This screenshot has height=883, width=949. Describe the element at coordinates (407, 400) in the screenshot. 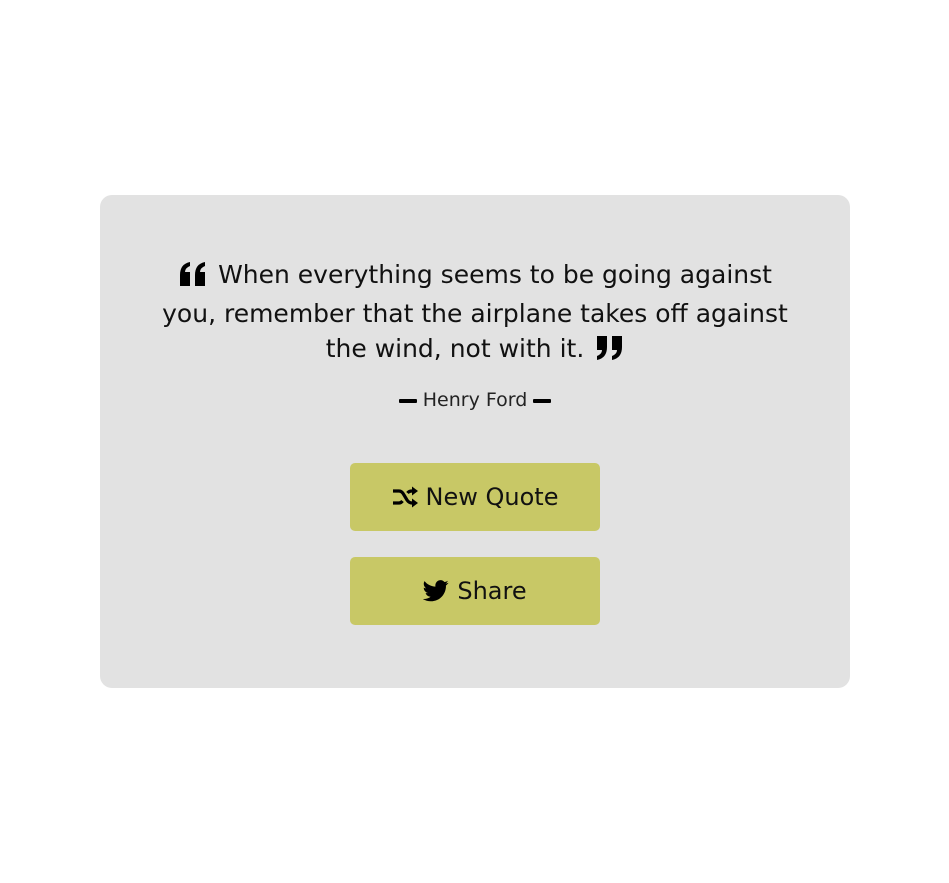

I see `dash-left` at that location.